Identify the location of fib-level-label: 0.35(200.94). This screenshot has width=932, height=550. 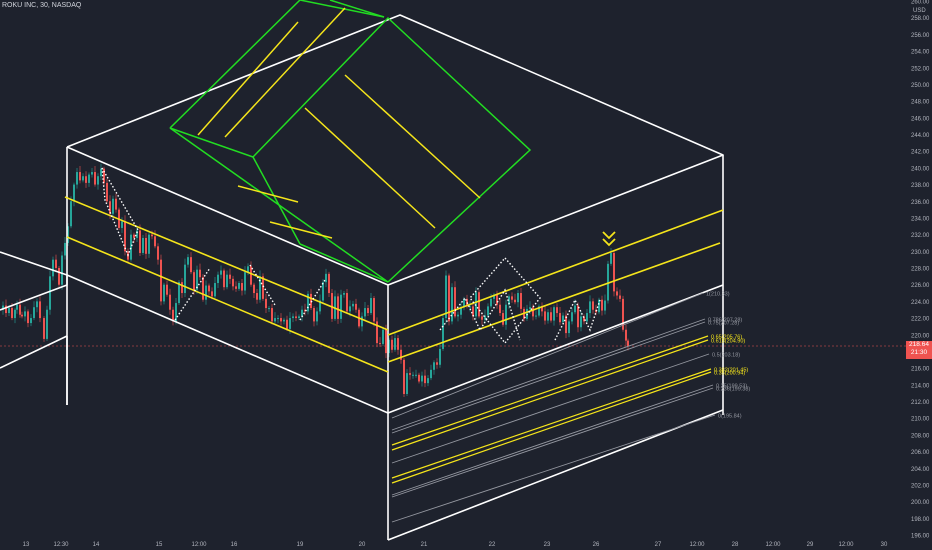
(729, 374).